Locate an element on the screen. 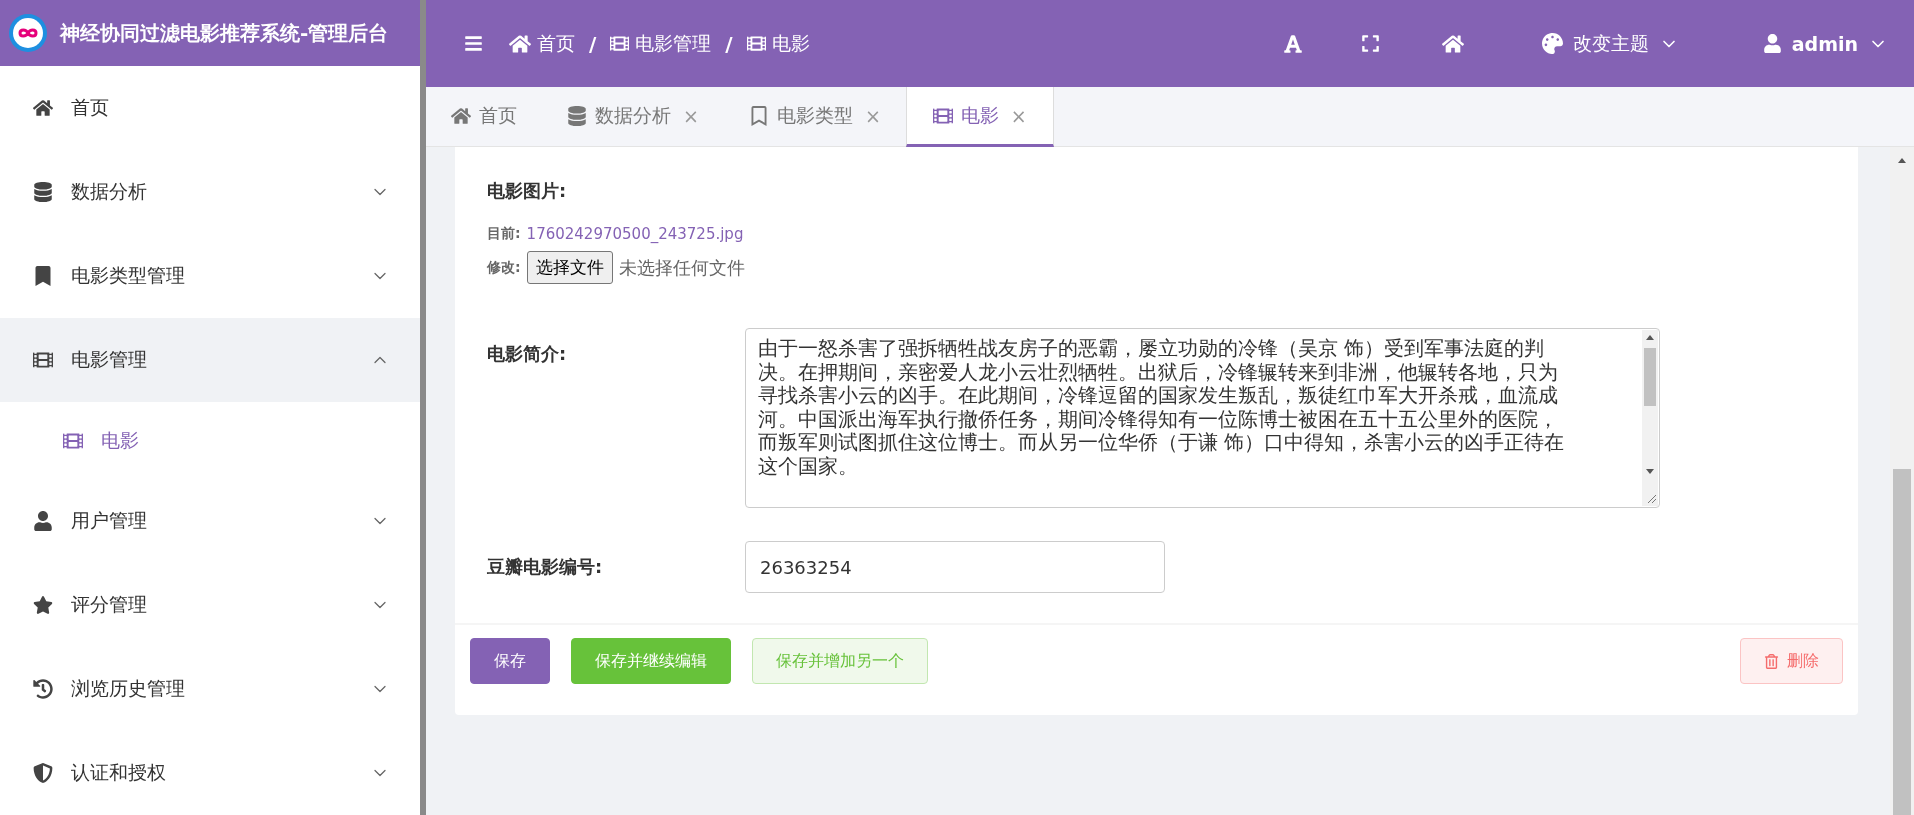  sidebar-subitem: 电影 is located at coordinates (210, 440).